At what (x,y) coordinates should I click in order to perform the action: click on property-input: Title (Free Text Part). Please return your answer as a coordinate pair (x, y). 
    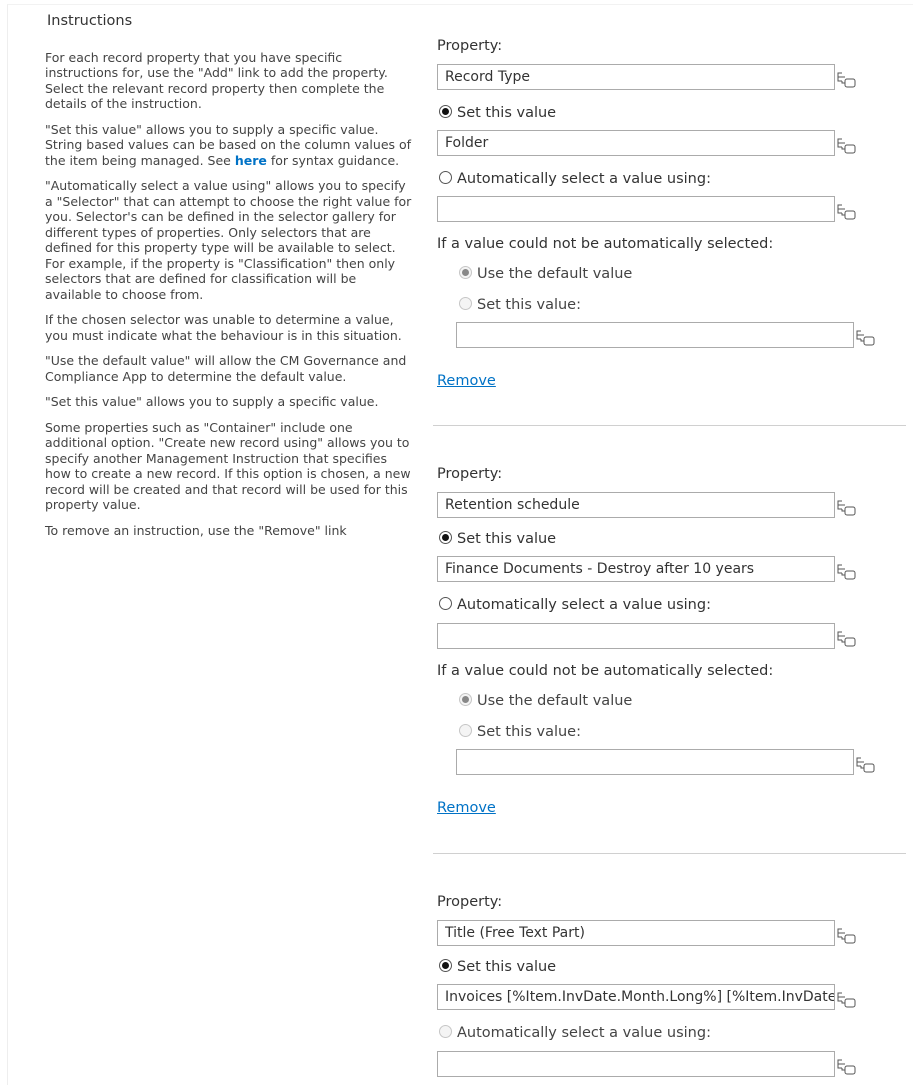
    Looking at the image, I should click on (636, 933).